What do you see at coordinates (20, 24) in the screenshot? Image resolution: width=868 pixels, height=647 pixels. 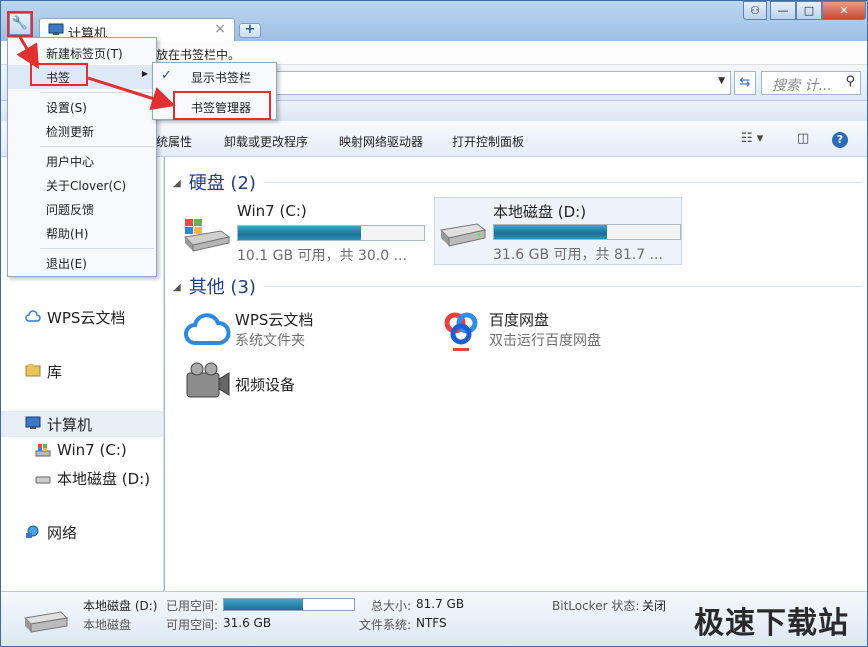 I see `highlight-box-wrench` at bounding box center [20, 24].